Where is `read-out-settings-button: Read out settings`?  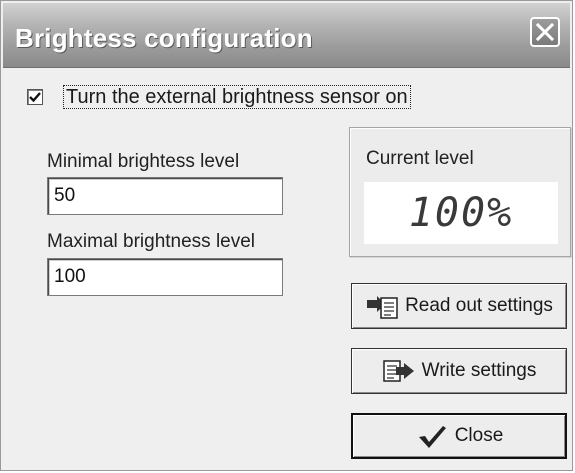 read-out-settings-button: Read out settings is located at coordinates (459, 306).